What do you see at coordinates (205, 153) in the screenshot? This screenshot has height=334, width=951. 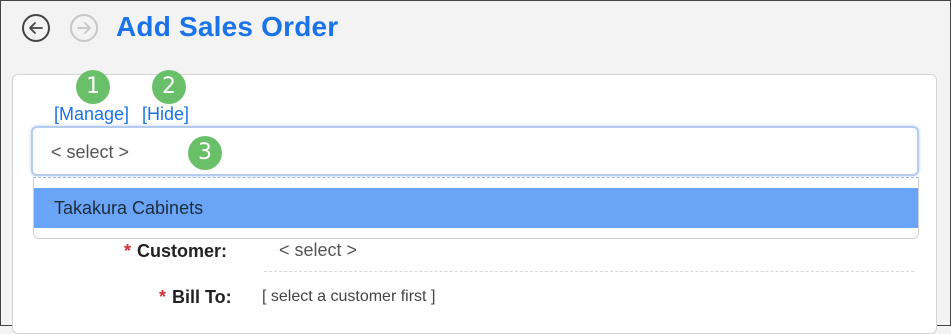 I see `annotation-badge-3: 3` at bounding box center [205, 153].